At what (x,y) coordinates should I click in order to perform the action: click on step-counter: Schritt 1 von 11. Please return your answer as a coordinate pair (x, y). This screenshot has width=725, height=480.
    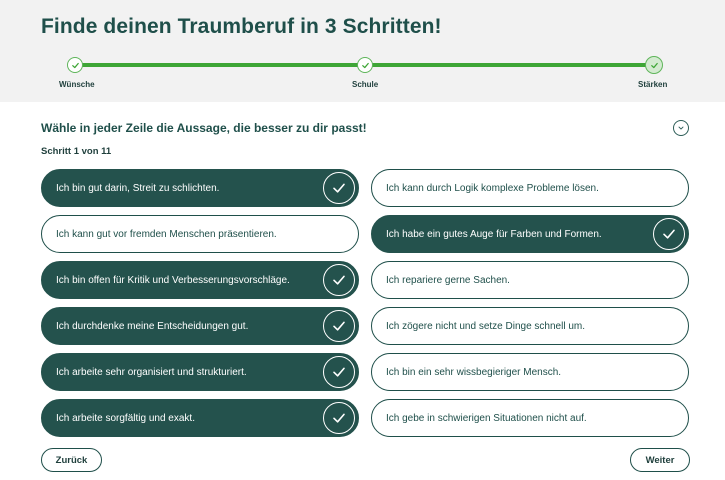
    Looking at the image, I should click on (76, 151).